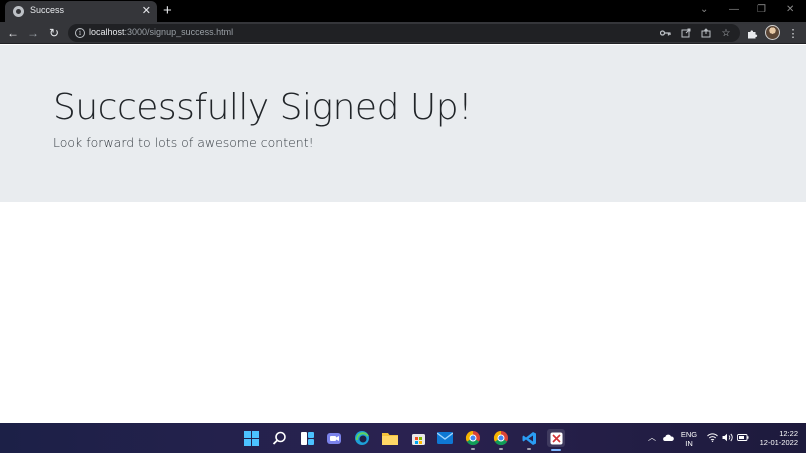 This screenshot has height=453, width=806. Describe the element at coordinates (80, 33) in the screenshot. I see `site-info-icon: i` at that location.